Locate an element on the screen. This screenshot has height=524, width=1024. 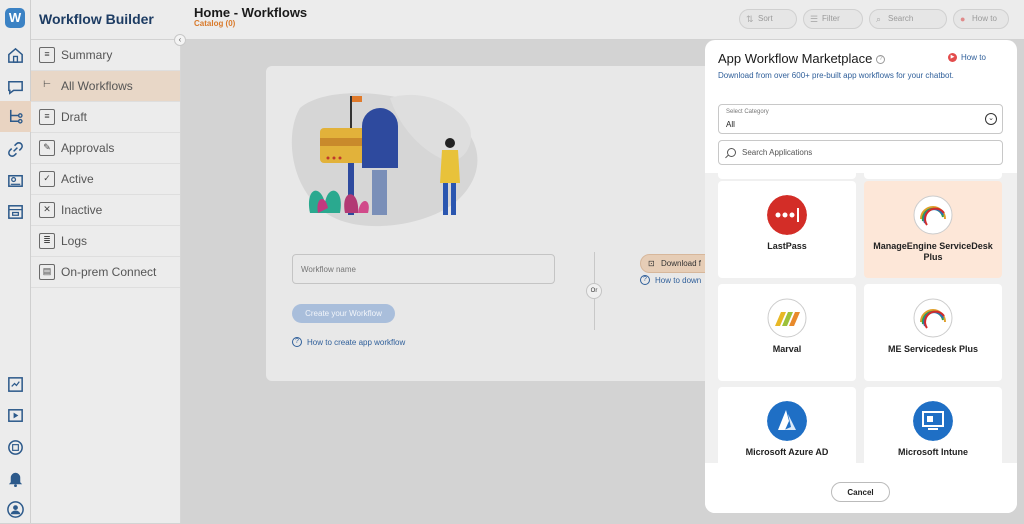
catalog-count: Catalog (0) is located at coordinates (214, 23).